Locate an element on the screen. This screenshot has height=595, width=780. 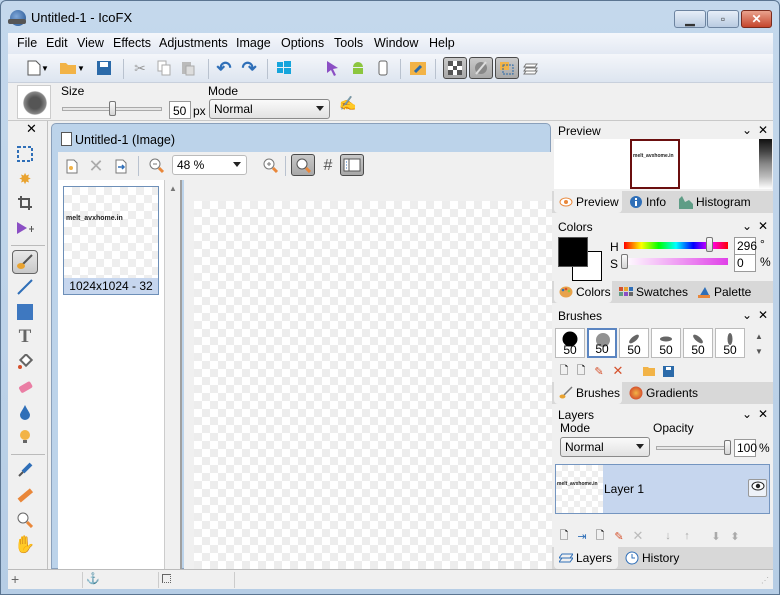
mobile-icon is located at coordinates (383, 68).